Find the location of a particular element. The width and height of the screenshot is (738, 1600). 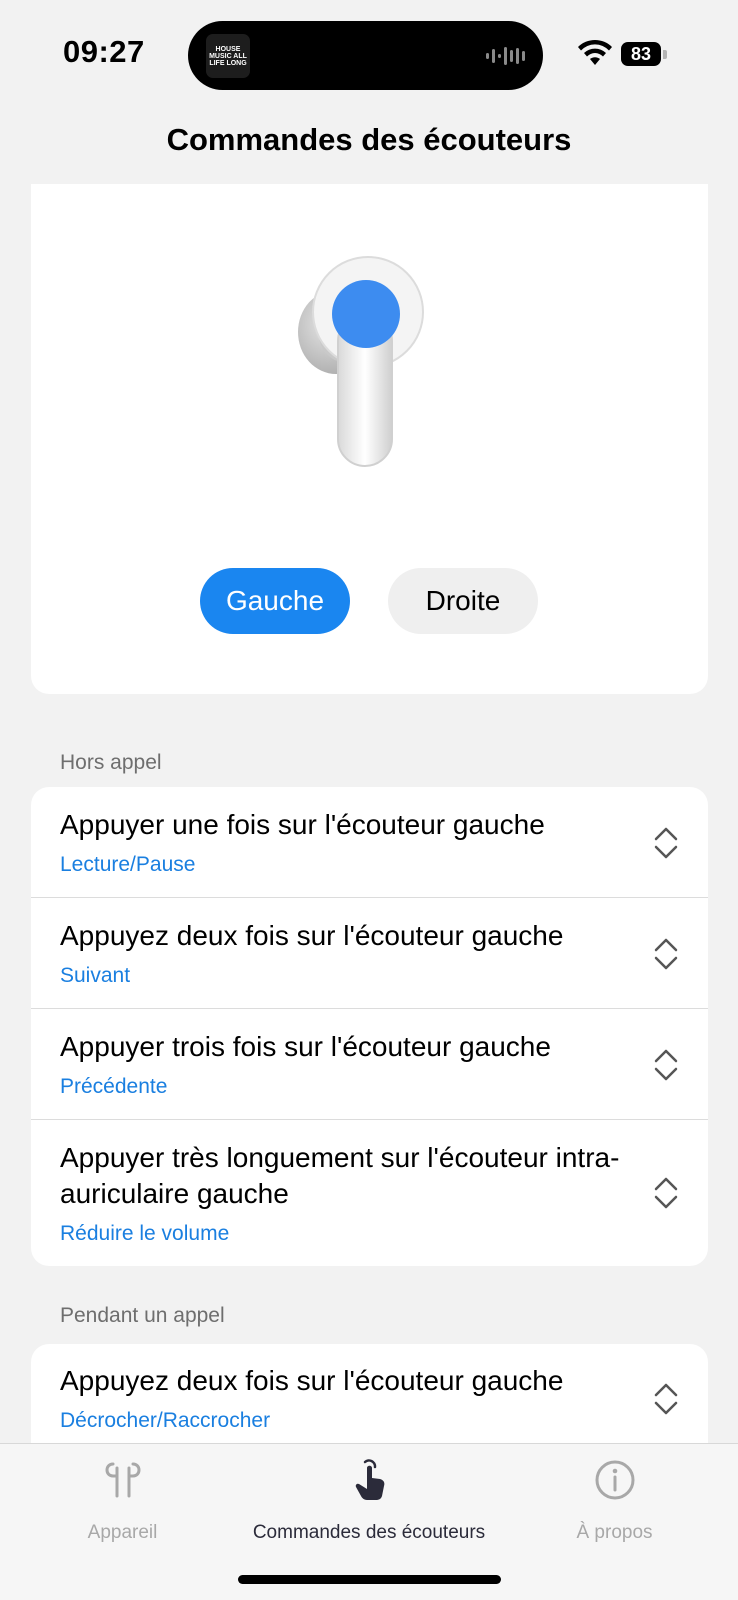

tab-commandes: Commandes des écouteurs is located at coordinates (369, 1504).